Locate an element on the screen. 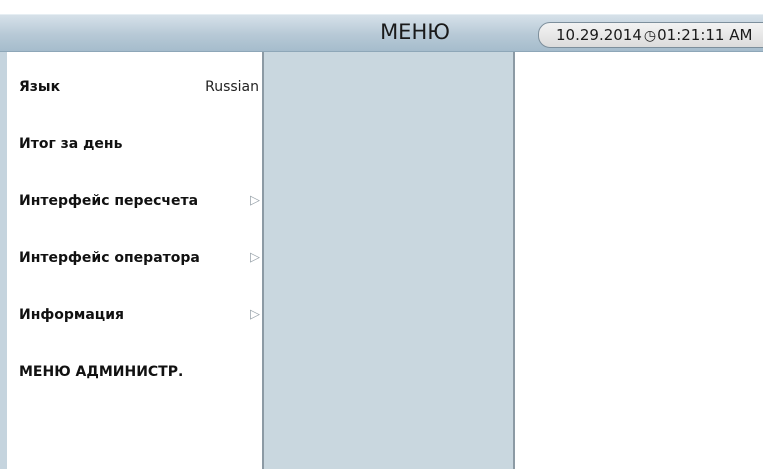 The image size is (763, 469). menu-item-language: Язык Russian is located at coordinates (141, 87).